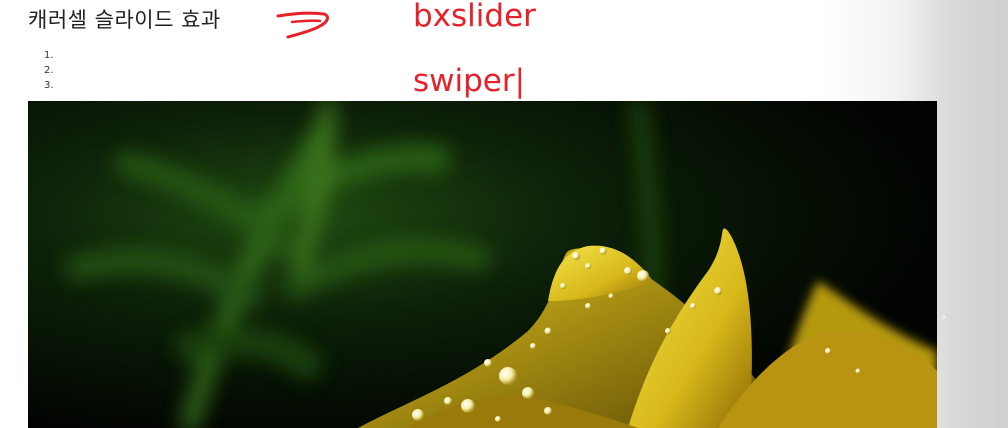  Describe the element at coordinates (49, 55) in the screenshot. I see `pager-item-1: 1.` at that location.